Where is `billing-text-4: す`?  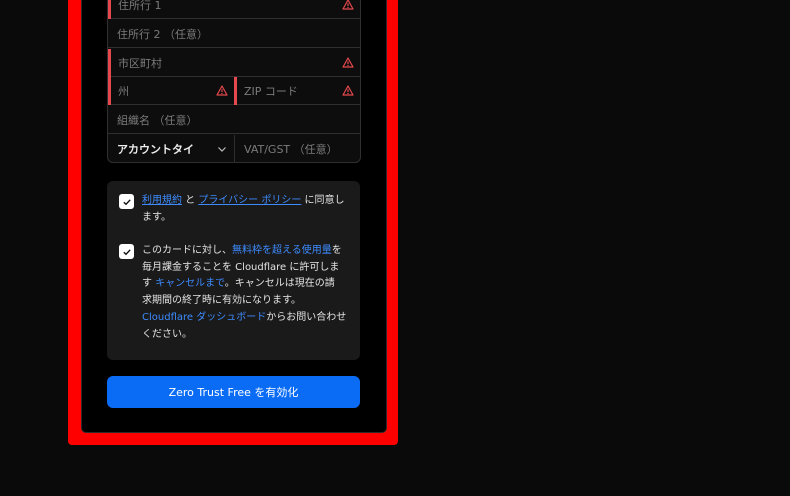
billing-text-4: す is located at coordinates (149, 284).